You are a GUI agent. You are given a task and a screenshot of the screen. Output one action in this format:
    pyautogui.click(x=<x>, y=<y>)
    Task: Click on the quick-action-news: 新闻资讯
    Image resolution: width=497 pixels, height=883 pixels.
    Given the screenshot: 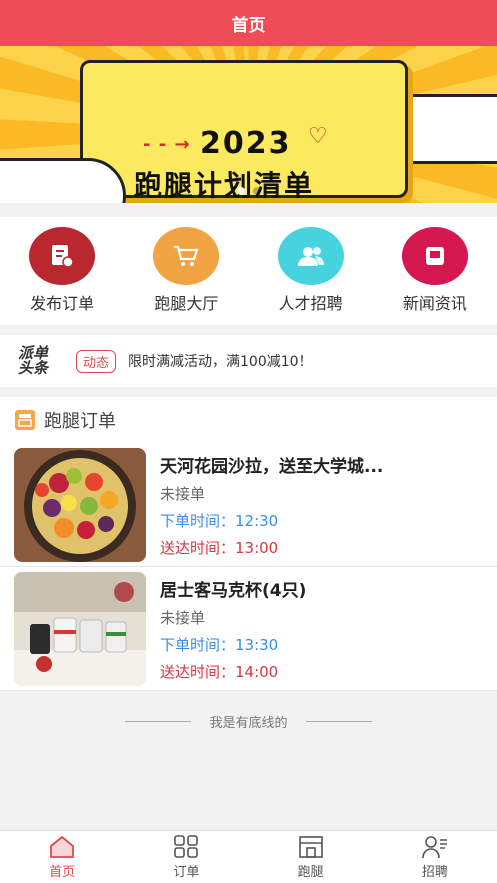 What is the action you would take?
    pyautogui.click(x=435, y=270)
    